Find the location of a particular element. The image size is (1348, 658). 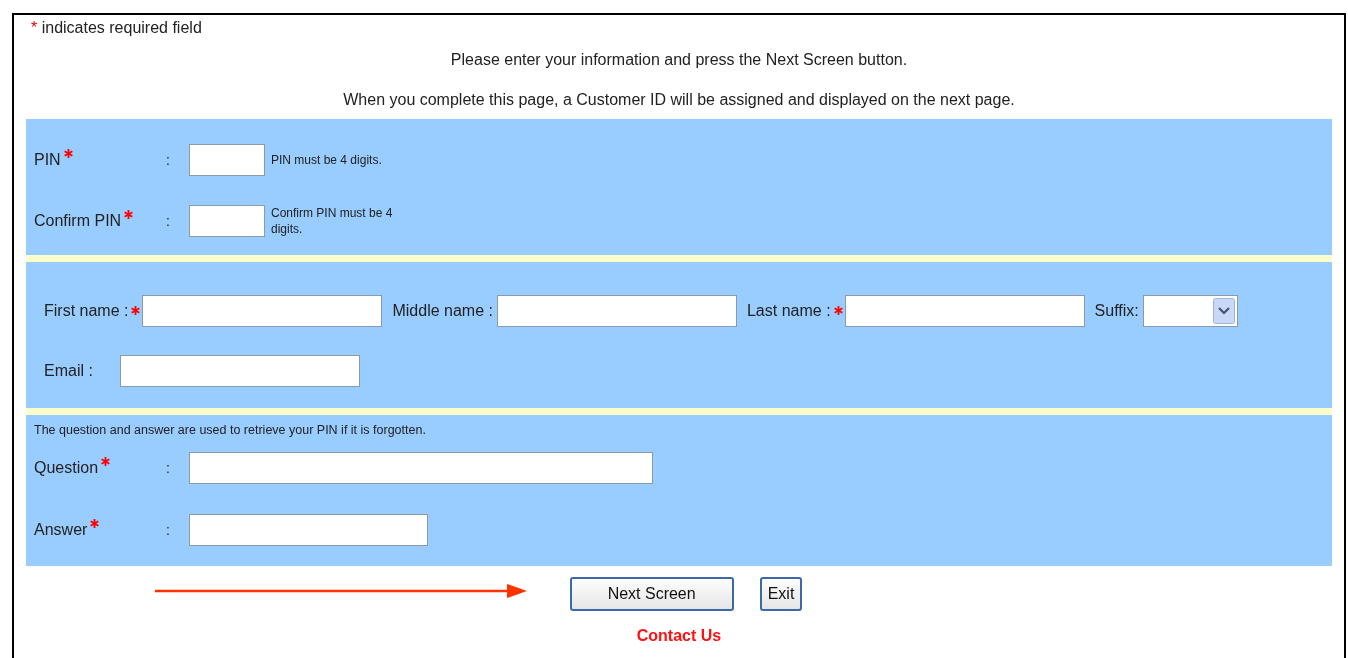

field-label: PIN is located at coordinates (47, 160).